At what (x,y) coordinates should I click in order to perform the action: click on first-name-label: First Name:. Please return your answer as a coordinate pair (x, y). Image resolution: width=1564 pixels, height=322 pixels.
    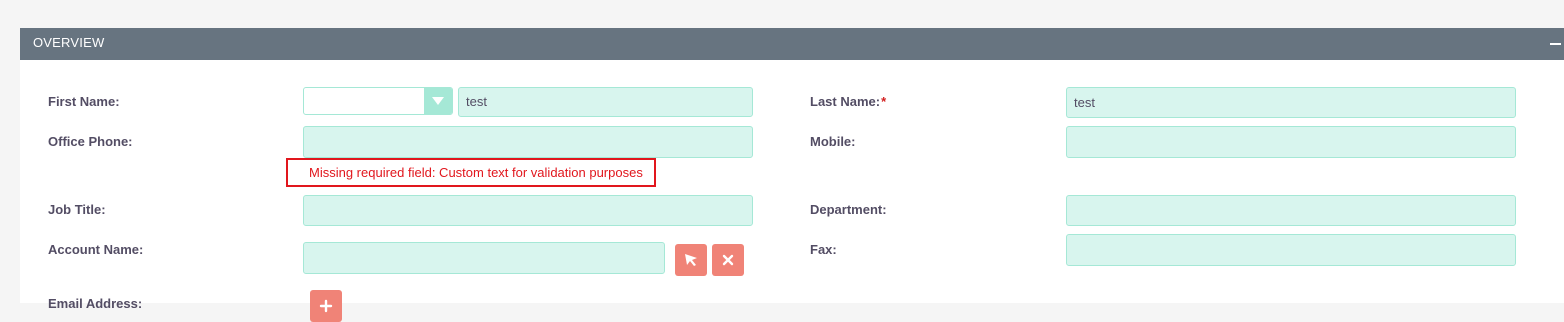
    Looking at the image, I should click on (84, 101).